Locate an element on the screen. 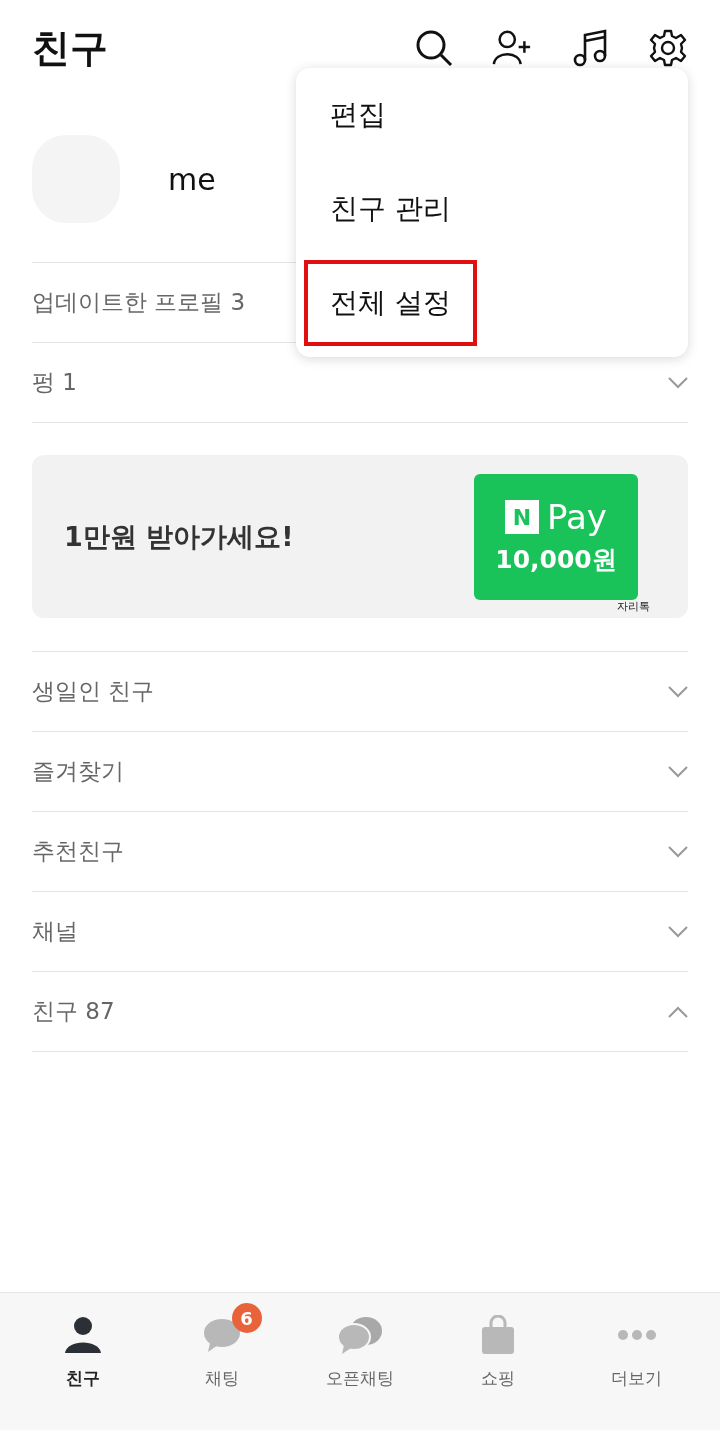 This screenshot has width=720, height=1430. unread-badge: 6 is located at coordinates (246, 1318).